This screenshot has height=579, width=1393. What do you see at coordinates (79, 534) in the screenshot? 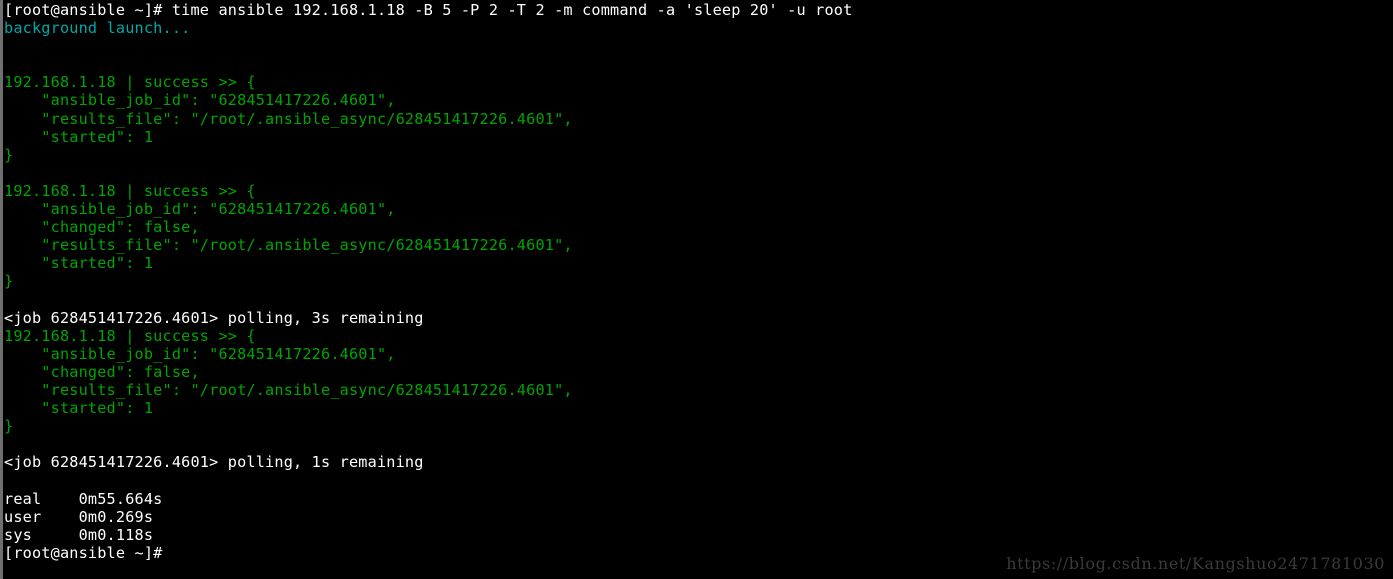
I see `terminal-line: sys 0m0.118s` at bounding box center [79, 534].